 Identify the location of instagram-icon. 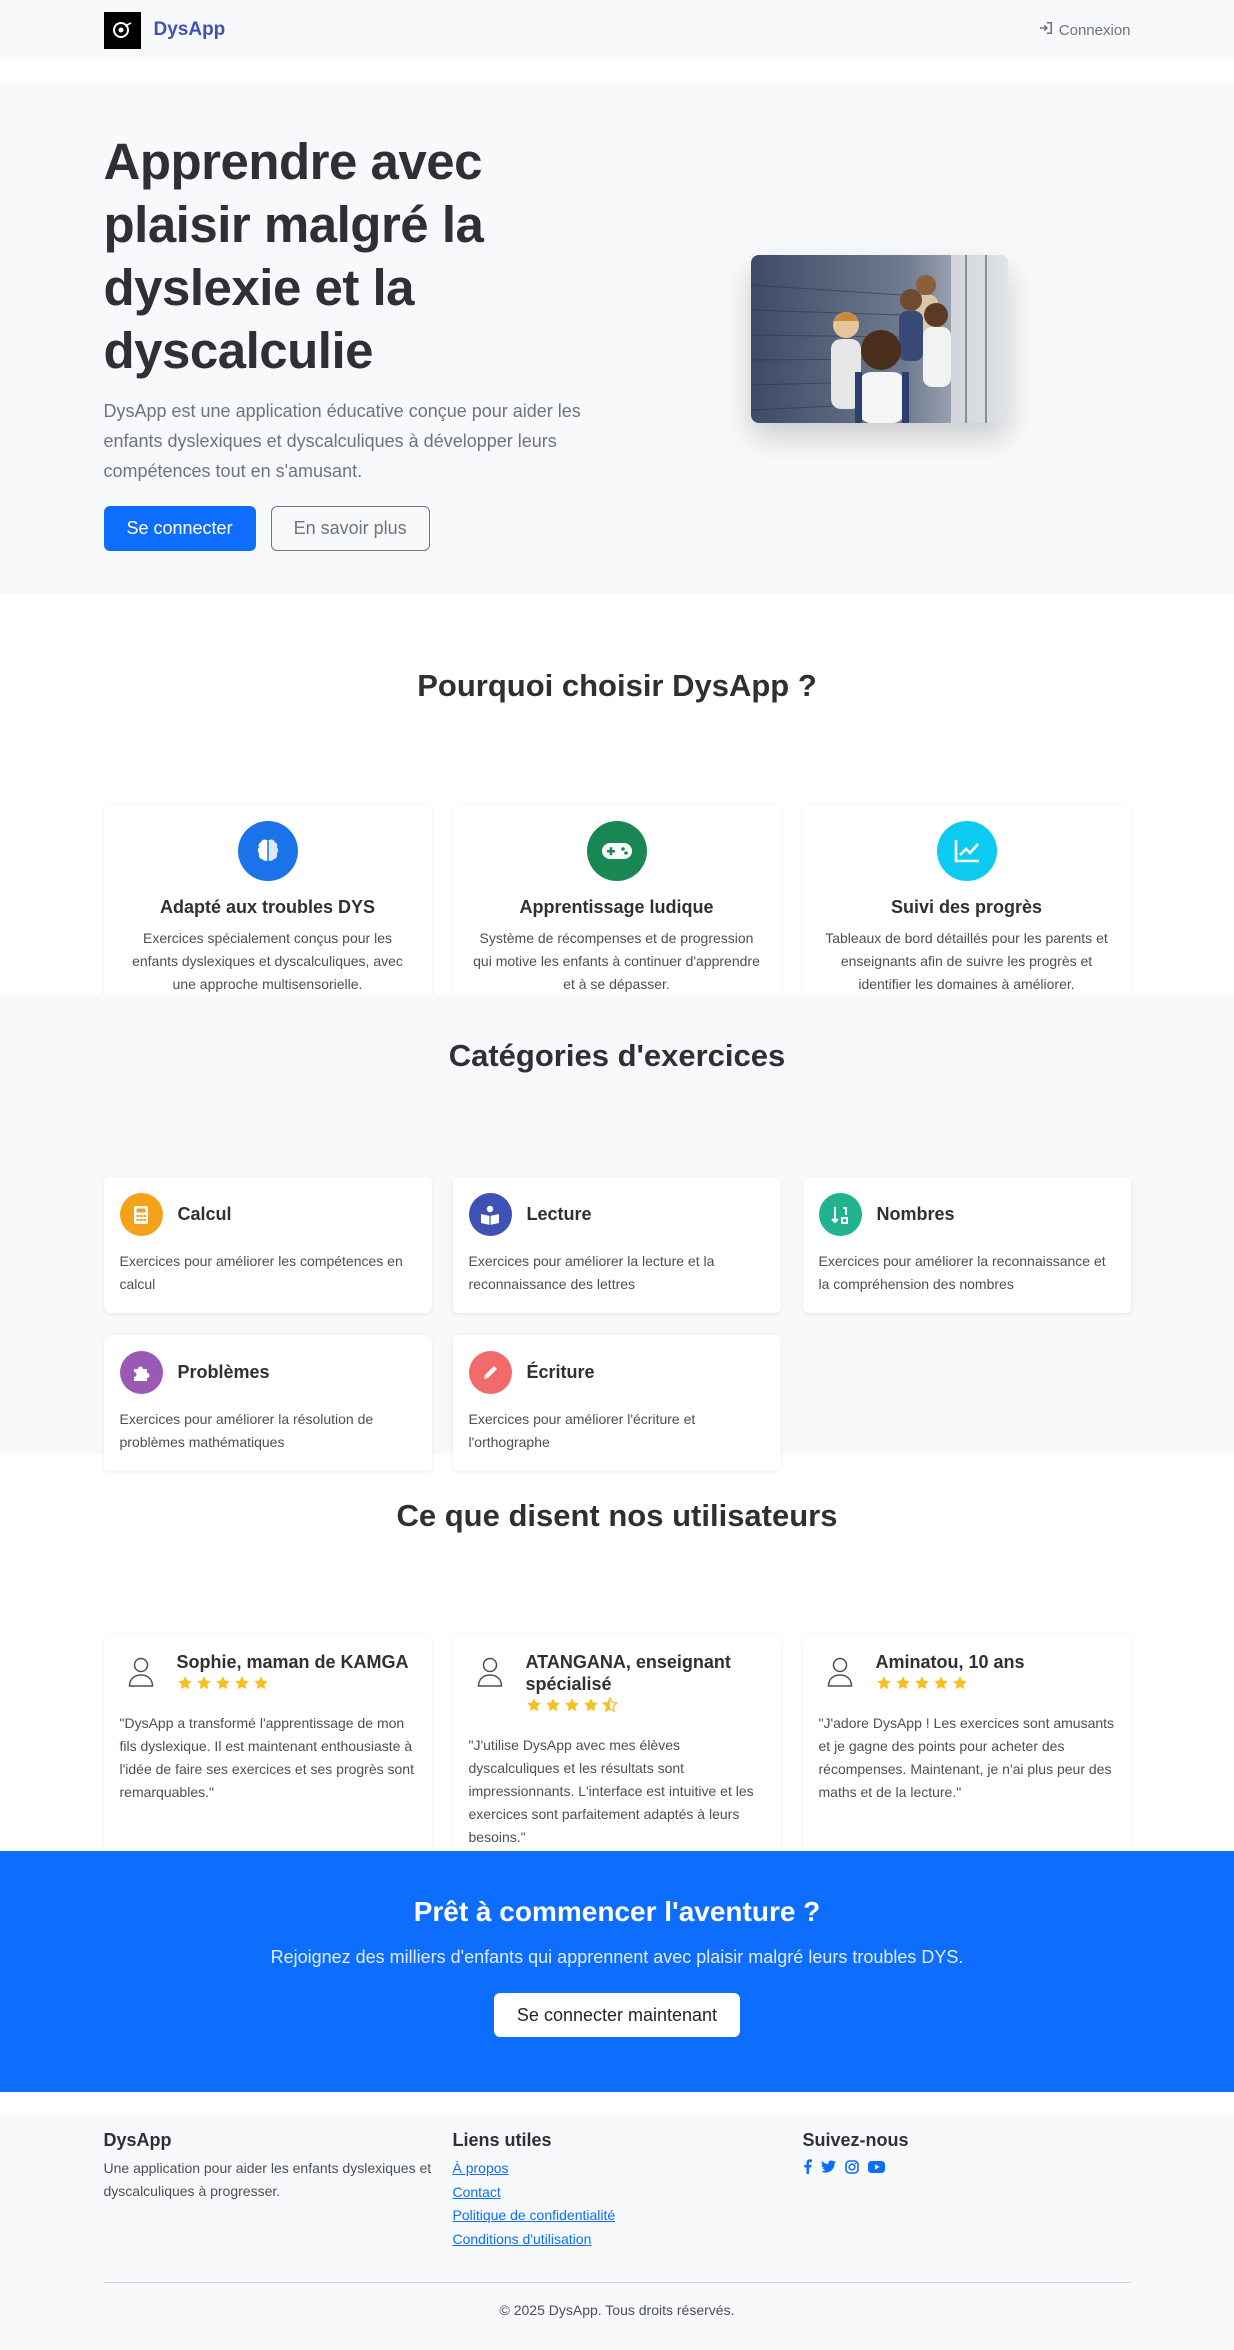
(851, 2169).